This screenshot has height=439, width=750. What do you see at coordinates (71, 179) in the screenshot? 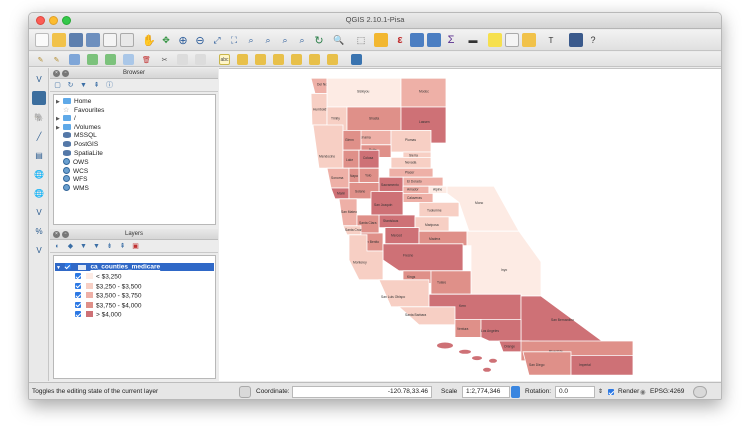
I see `browser-item: WFS` at bounding box center [71, 179].